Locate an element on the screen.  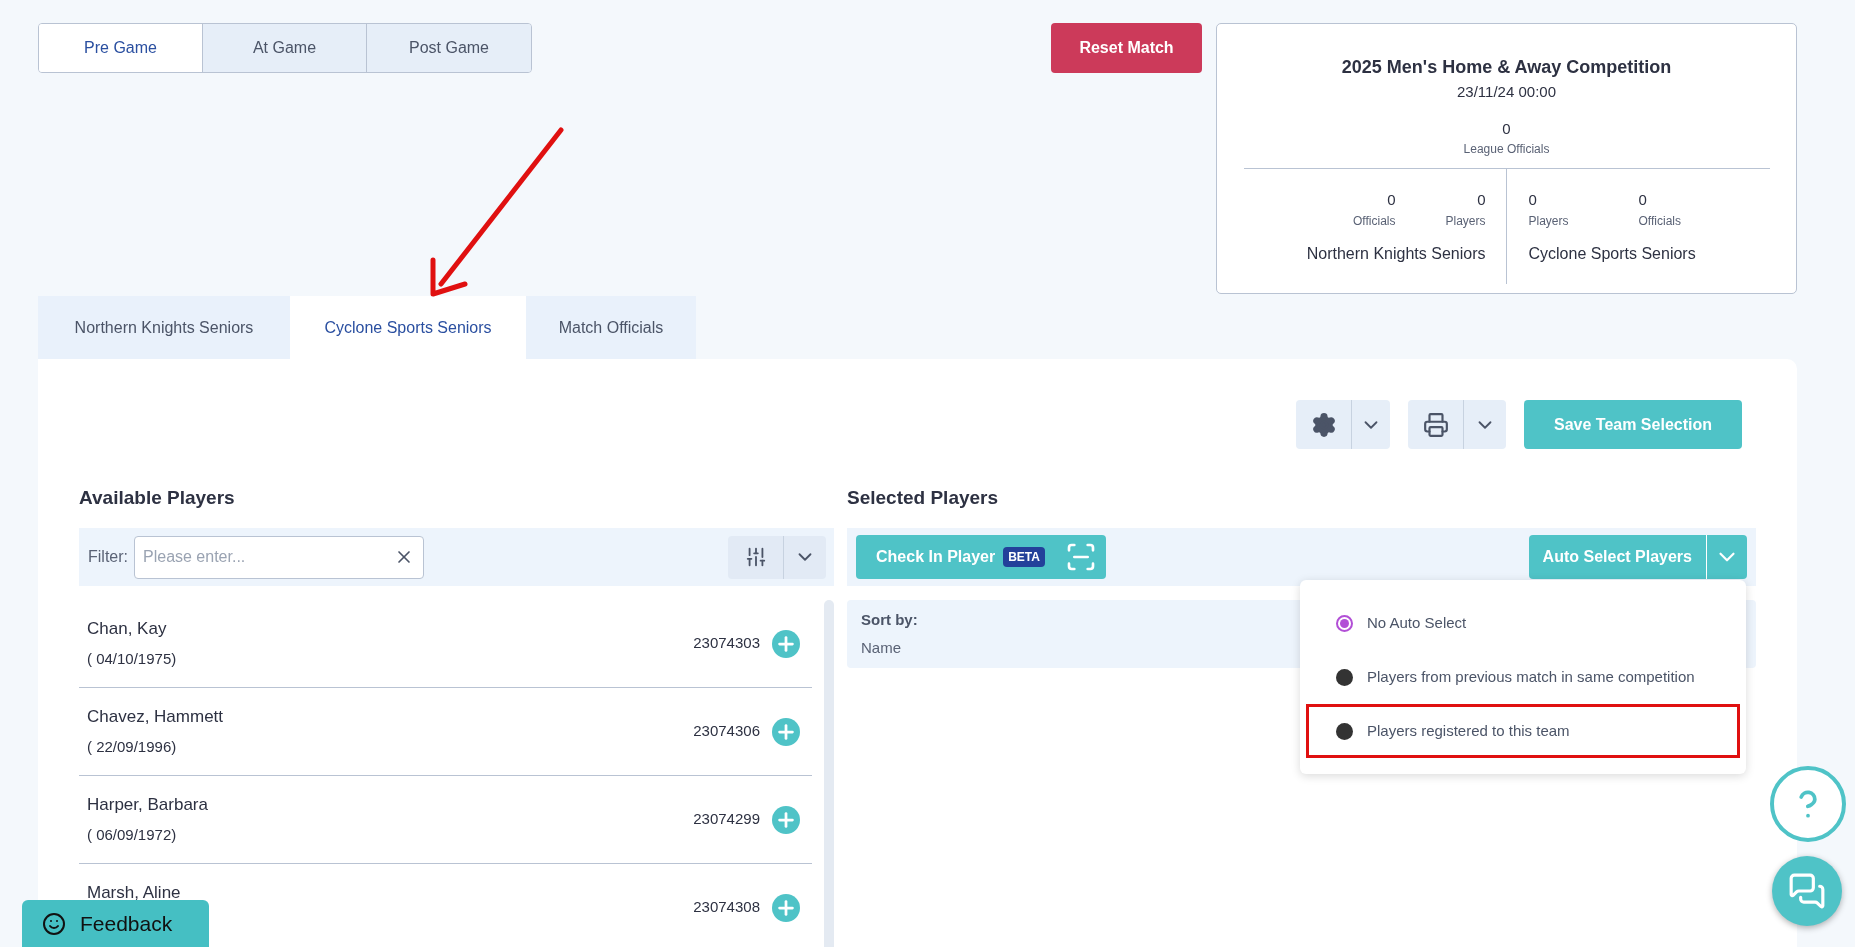
filter-label: Filter: is located at coordinates (108, 557).